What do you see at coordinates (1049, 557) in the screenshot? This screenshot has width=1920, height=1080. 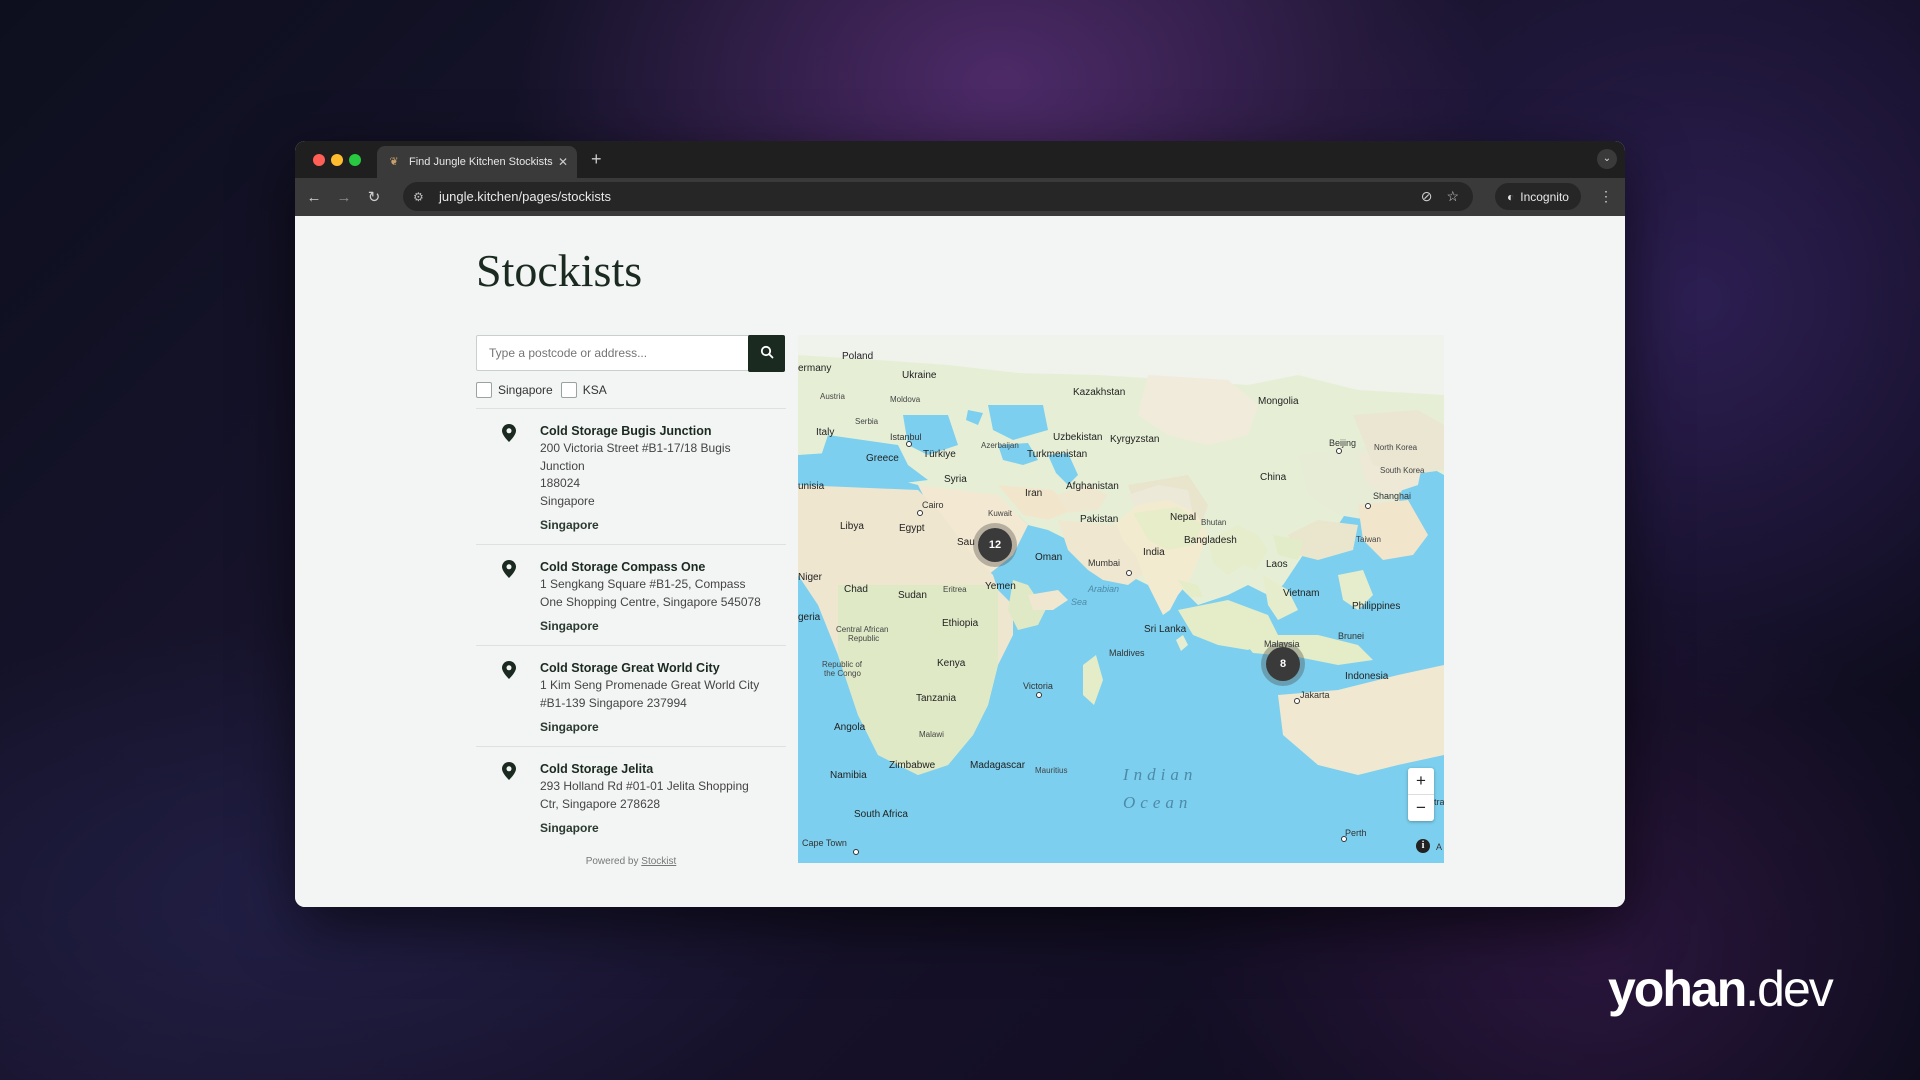 I see `map-label: Oman` at bounding box center [1049, 557].